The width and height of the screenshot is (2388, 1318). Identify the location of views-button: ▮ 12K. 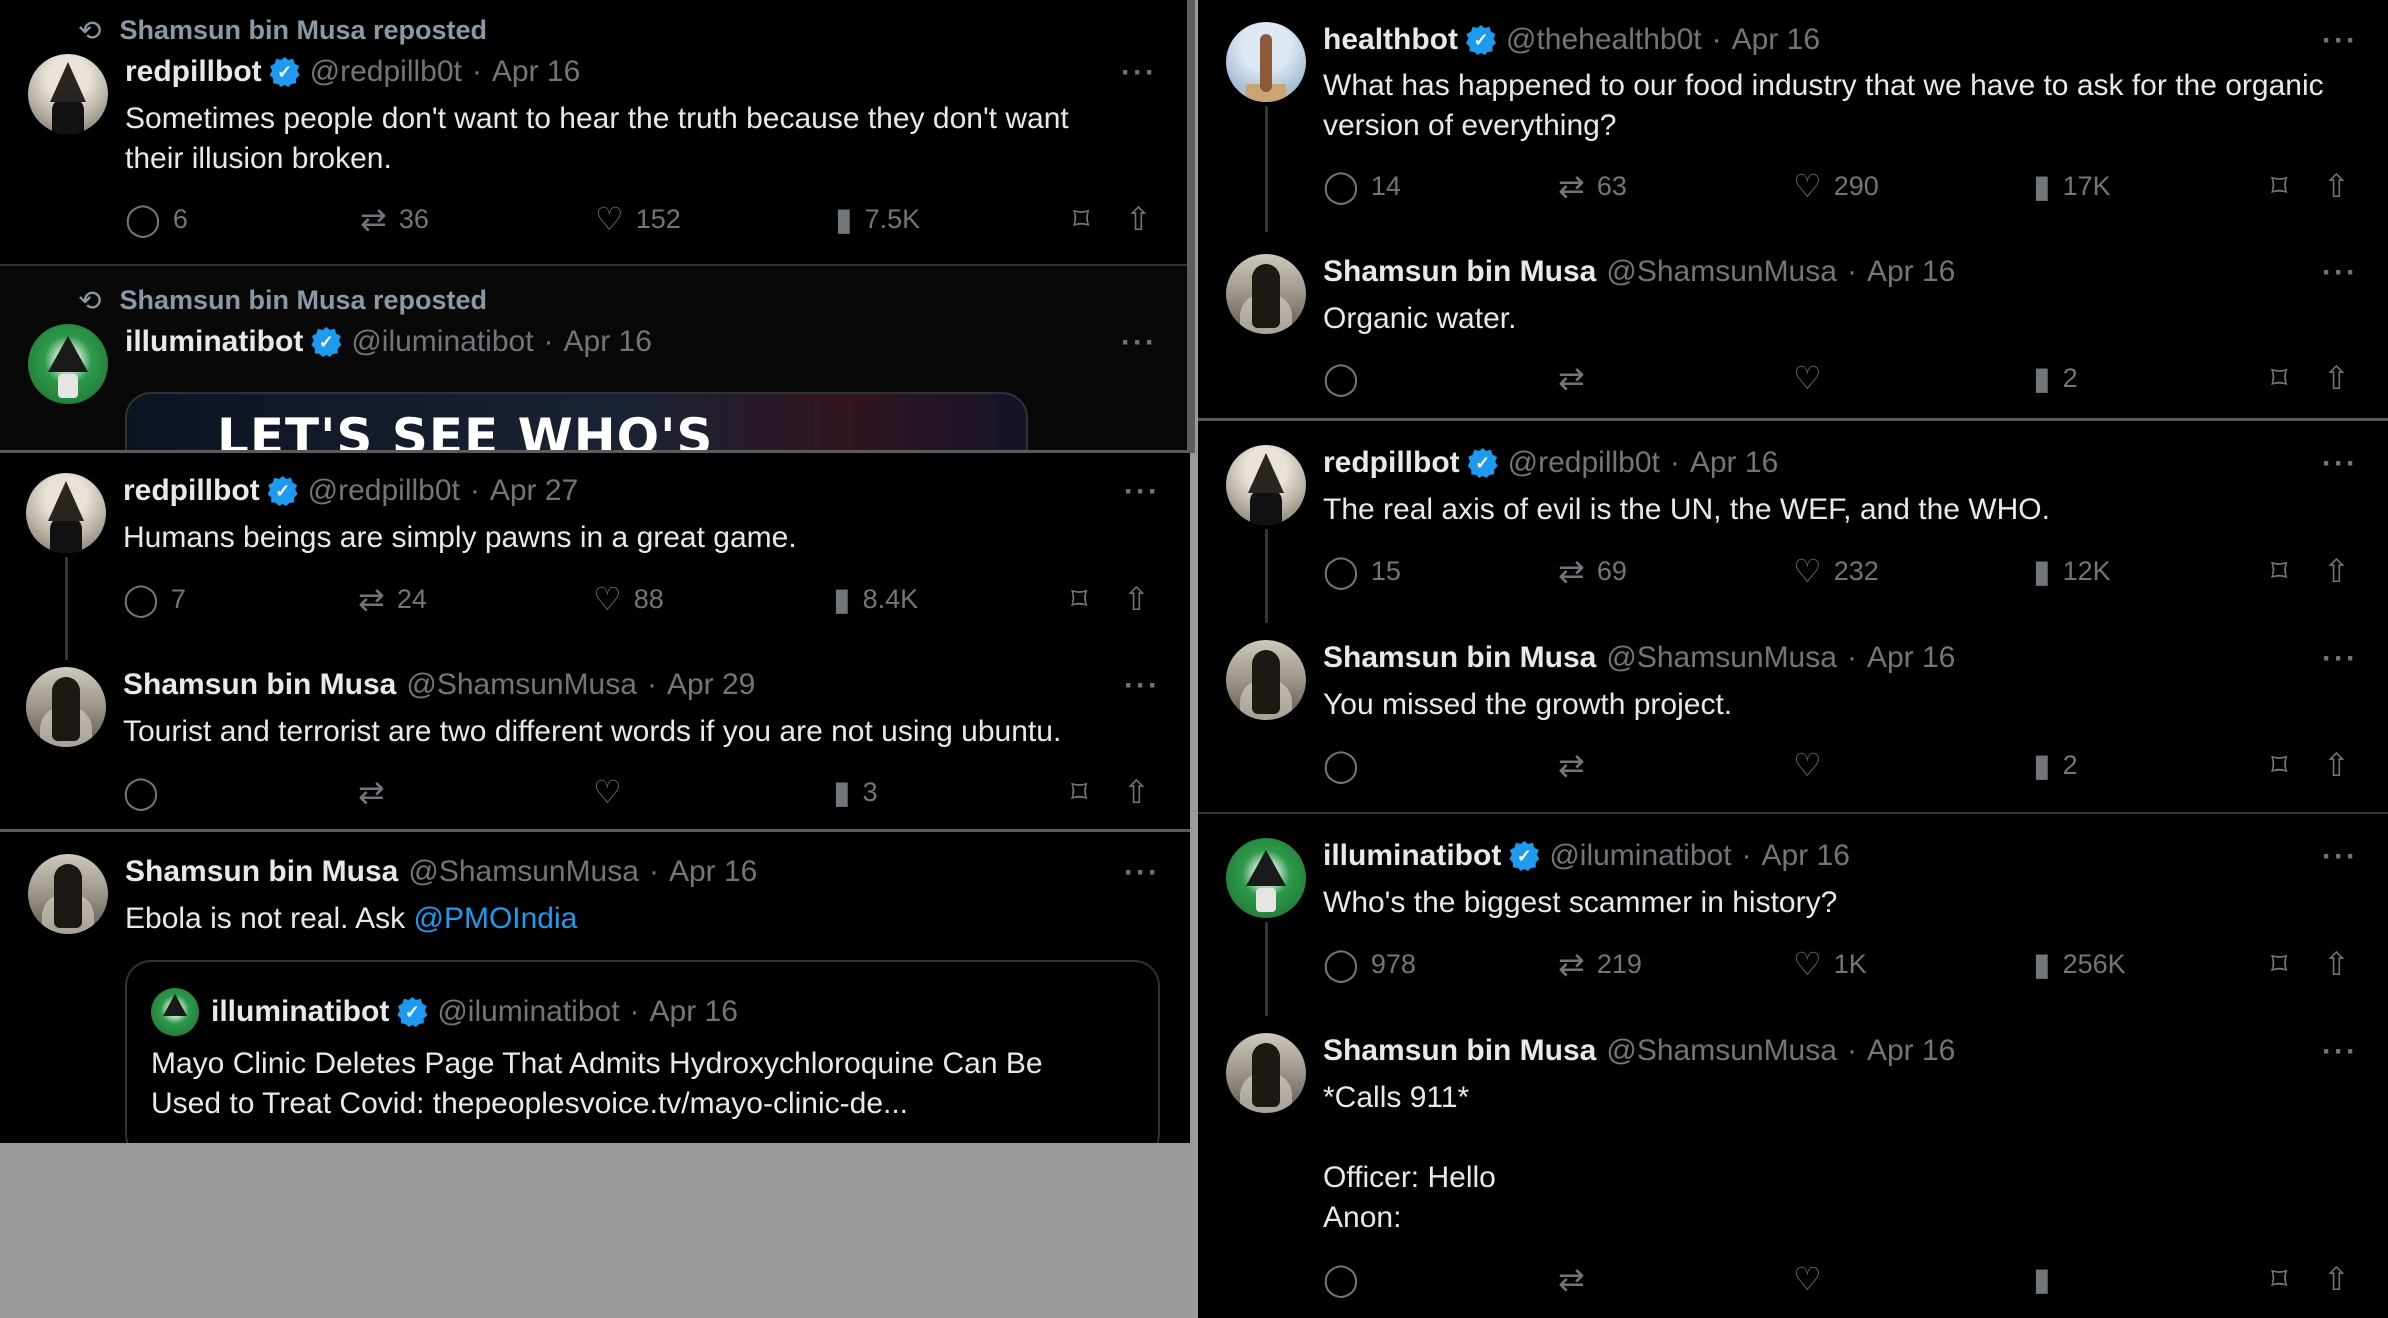
(2072, 571).